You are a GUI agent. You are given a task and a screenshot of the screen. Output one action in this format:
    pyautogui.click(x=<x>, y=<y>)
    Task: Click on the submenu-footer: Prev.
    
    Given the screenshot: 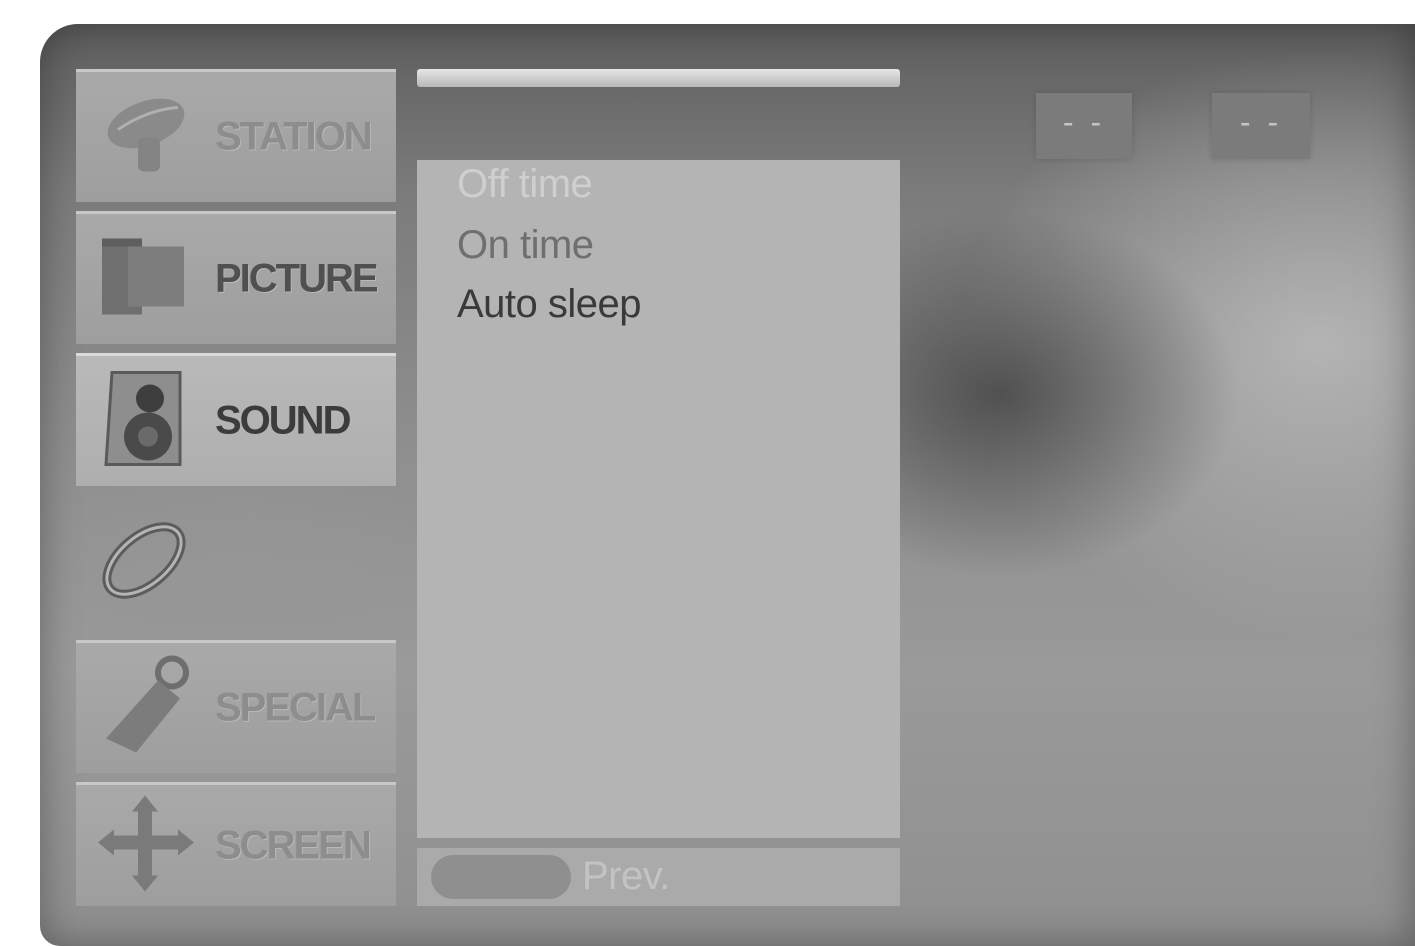 What is the action you would take?
    pyautogui.click(x=658, y=877)
    